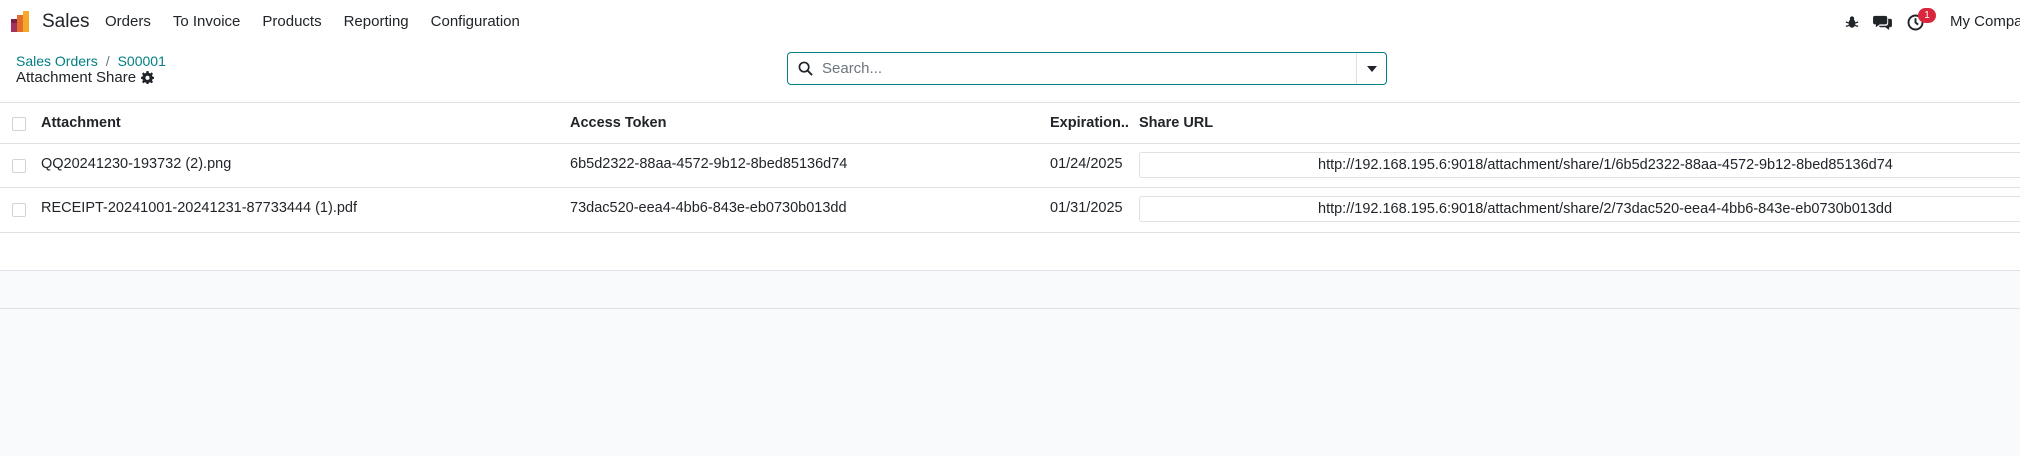 This screenshot has width=2020, height=456. Describe the element at coordinates (1882, 22) in the screenshot. I see `chat-icon` at that location.